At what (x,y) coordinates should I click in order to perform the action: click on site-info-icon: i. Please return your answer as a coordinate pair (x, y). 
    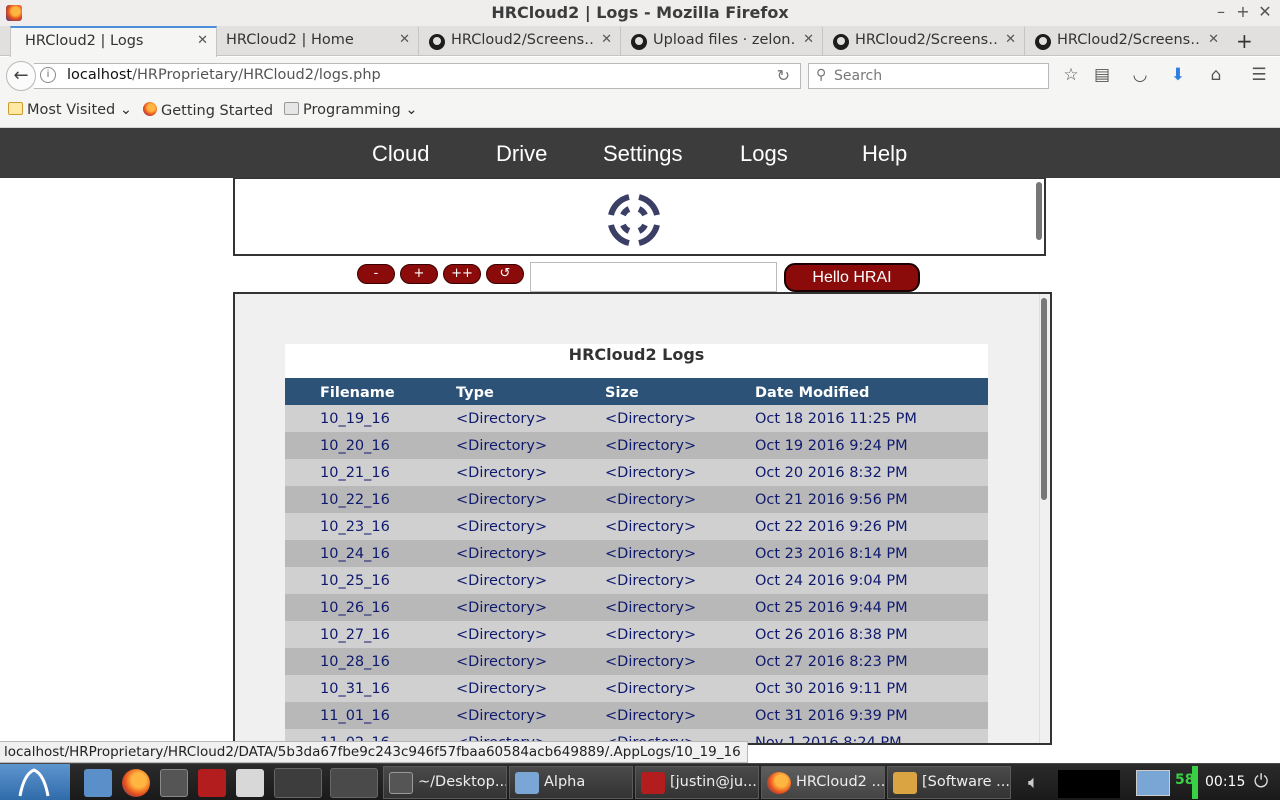
    Looking at the image, I should click on (48, 75).